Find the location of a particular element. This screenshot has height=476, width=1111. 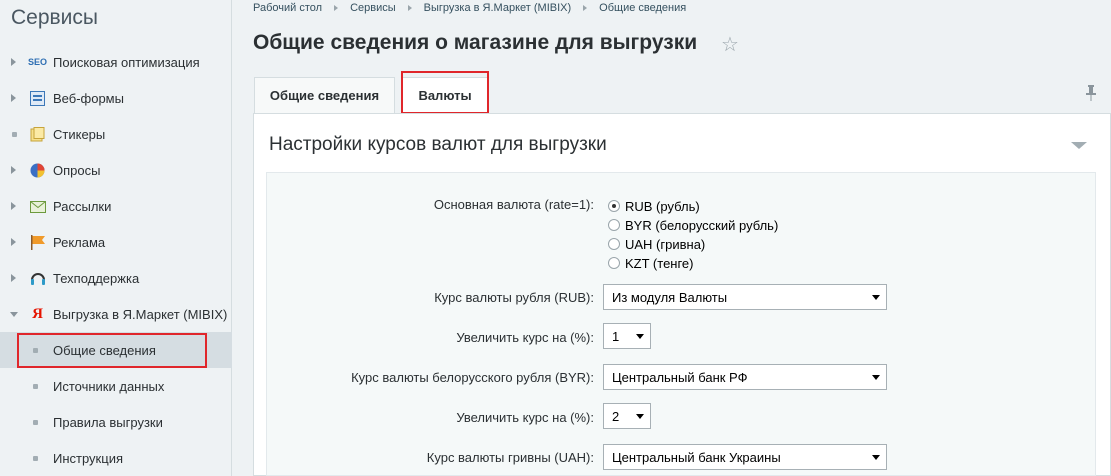

sidebar-item-yandex-market: Я Выгрузка в Я.Маркет (MIBIX) is located at coordinates (116, 314).